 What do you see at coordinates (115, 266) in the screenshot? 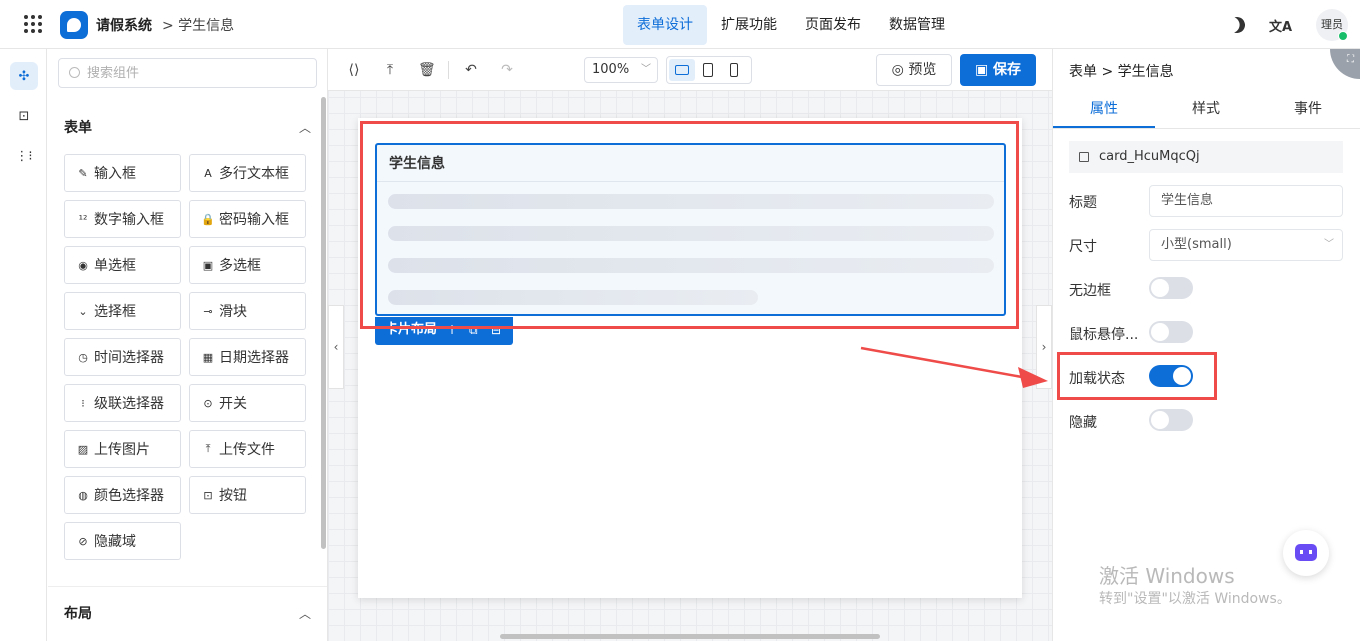
I see `component-item-label: 单选框` at bounding box center [115, 266].